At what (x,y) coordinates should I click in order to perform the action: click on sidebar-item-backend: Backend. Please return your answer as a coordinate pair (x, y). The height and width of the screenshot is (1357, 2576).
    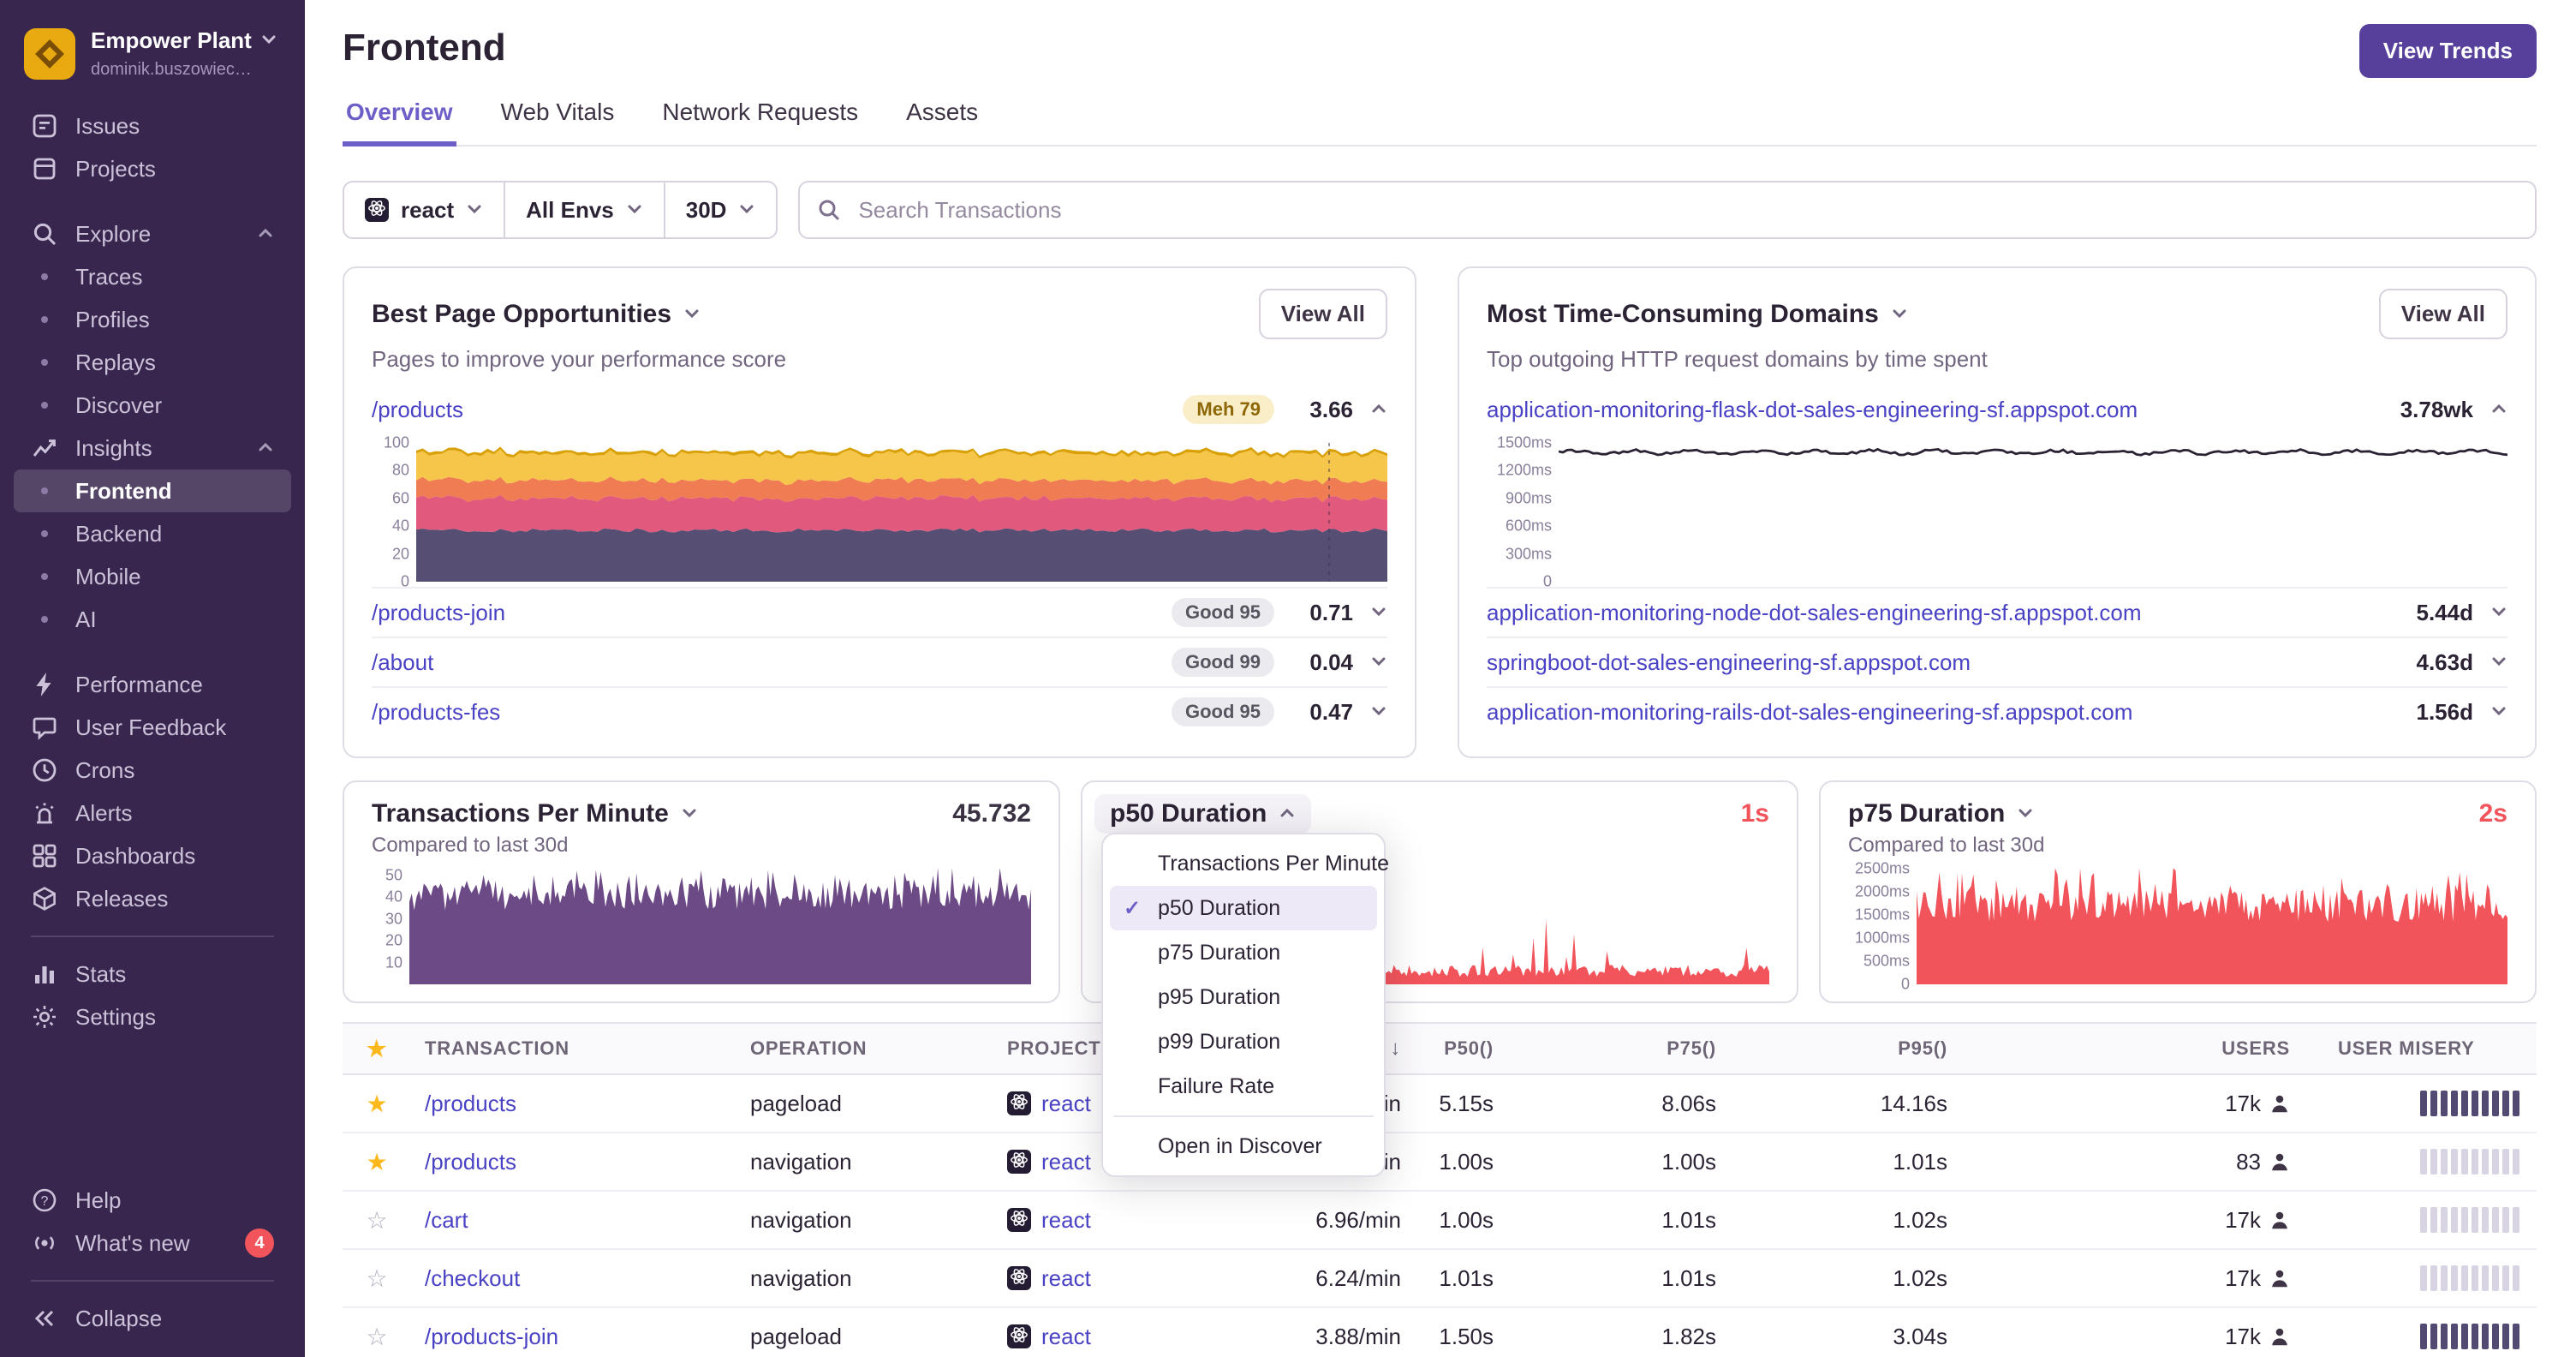
    Looking at the image, I should click on (152, 533).